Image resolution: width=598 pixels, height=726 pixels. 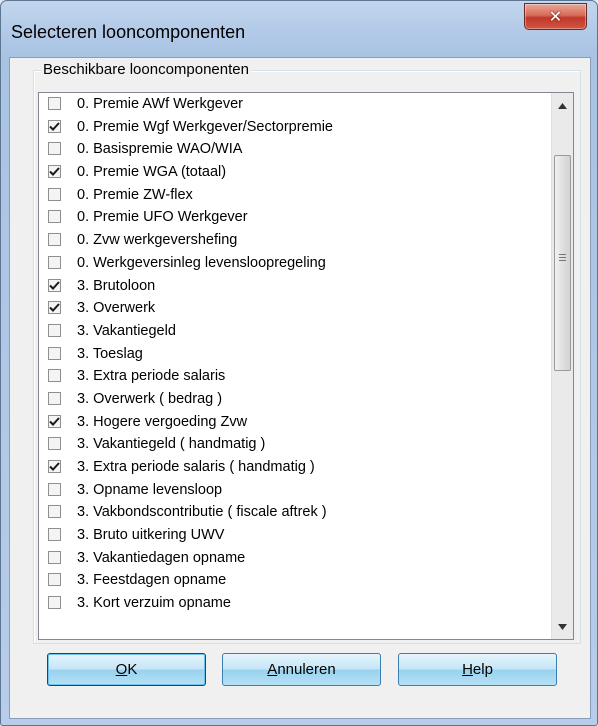 I want to click on checklist-item-label: 3. Hogere vergoeding Zvw, so click(x=162, y=421).